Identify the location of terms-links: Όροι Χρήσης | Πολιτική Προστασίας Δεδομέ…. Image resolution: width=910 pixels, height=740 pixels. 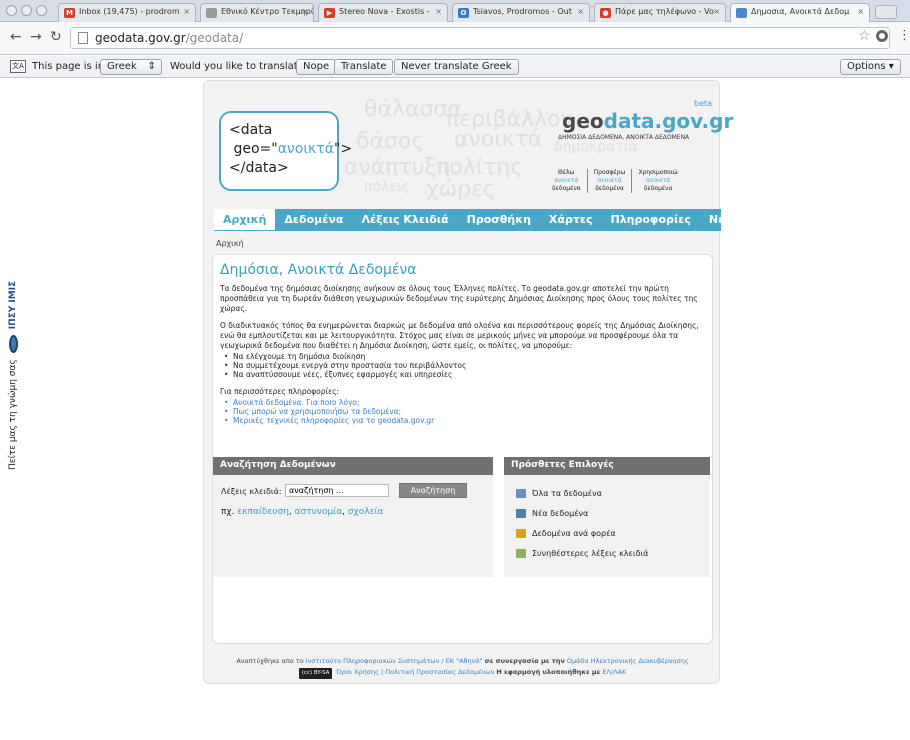
(416, 672).